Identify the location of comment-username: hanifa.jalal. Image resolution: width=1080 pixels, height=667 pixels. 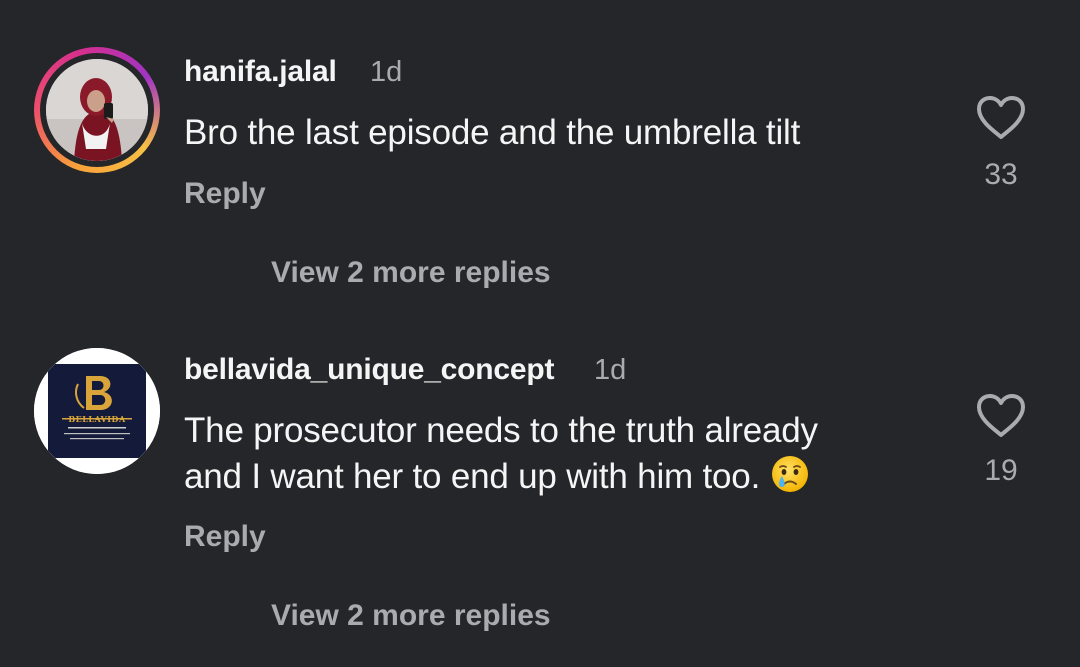
(260, 72).